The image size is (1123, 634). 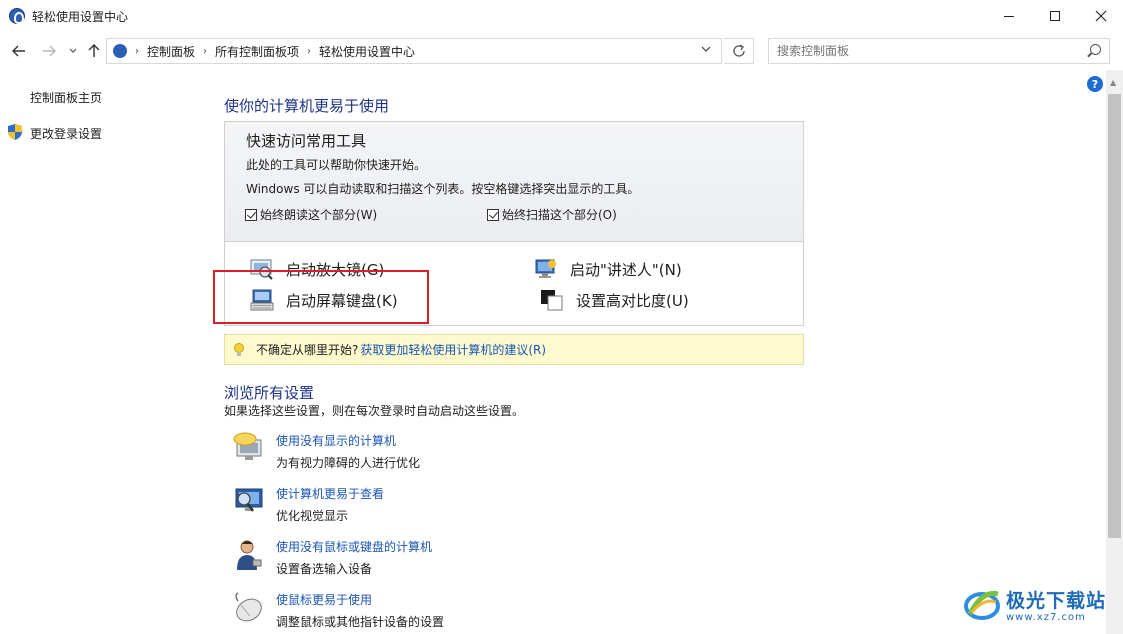 What do you see at coordinates (443, 189) in the screenshot?
I see `quick-access-hint: Windows 可以自动读取和扫描这个列表。按空格键选择突出显示的工具。` at bounding box center [443, 189].